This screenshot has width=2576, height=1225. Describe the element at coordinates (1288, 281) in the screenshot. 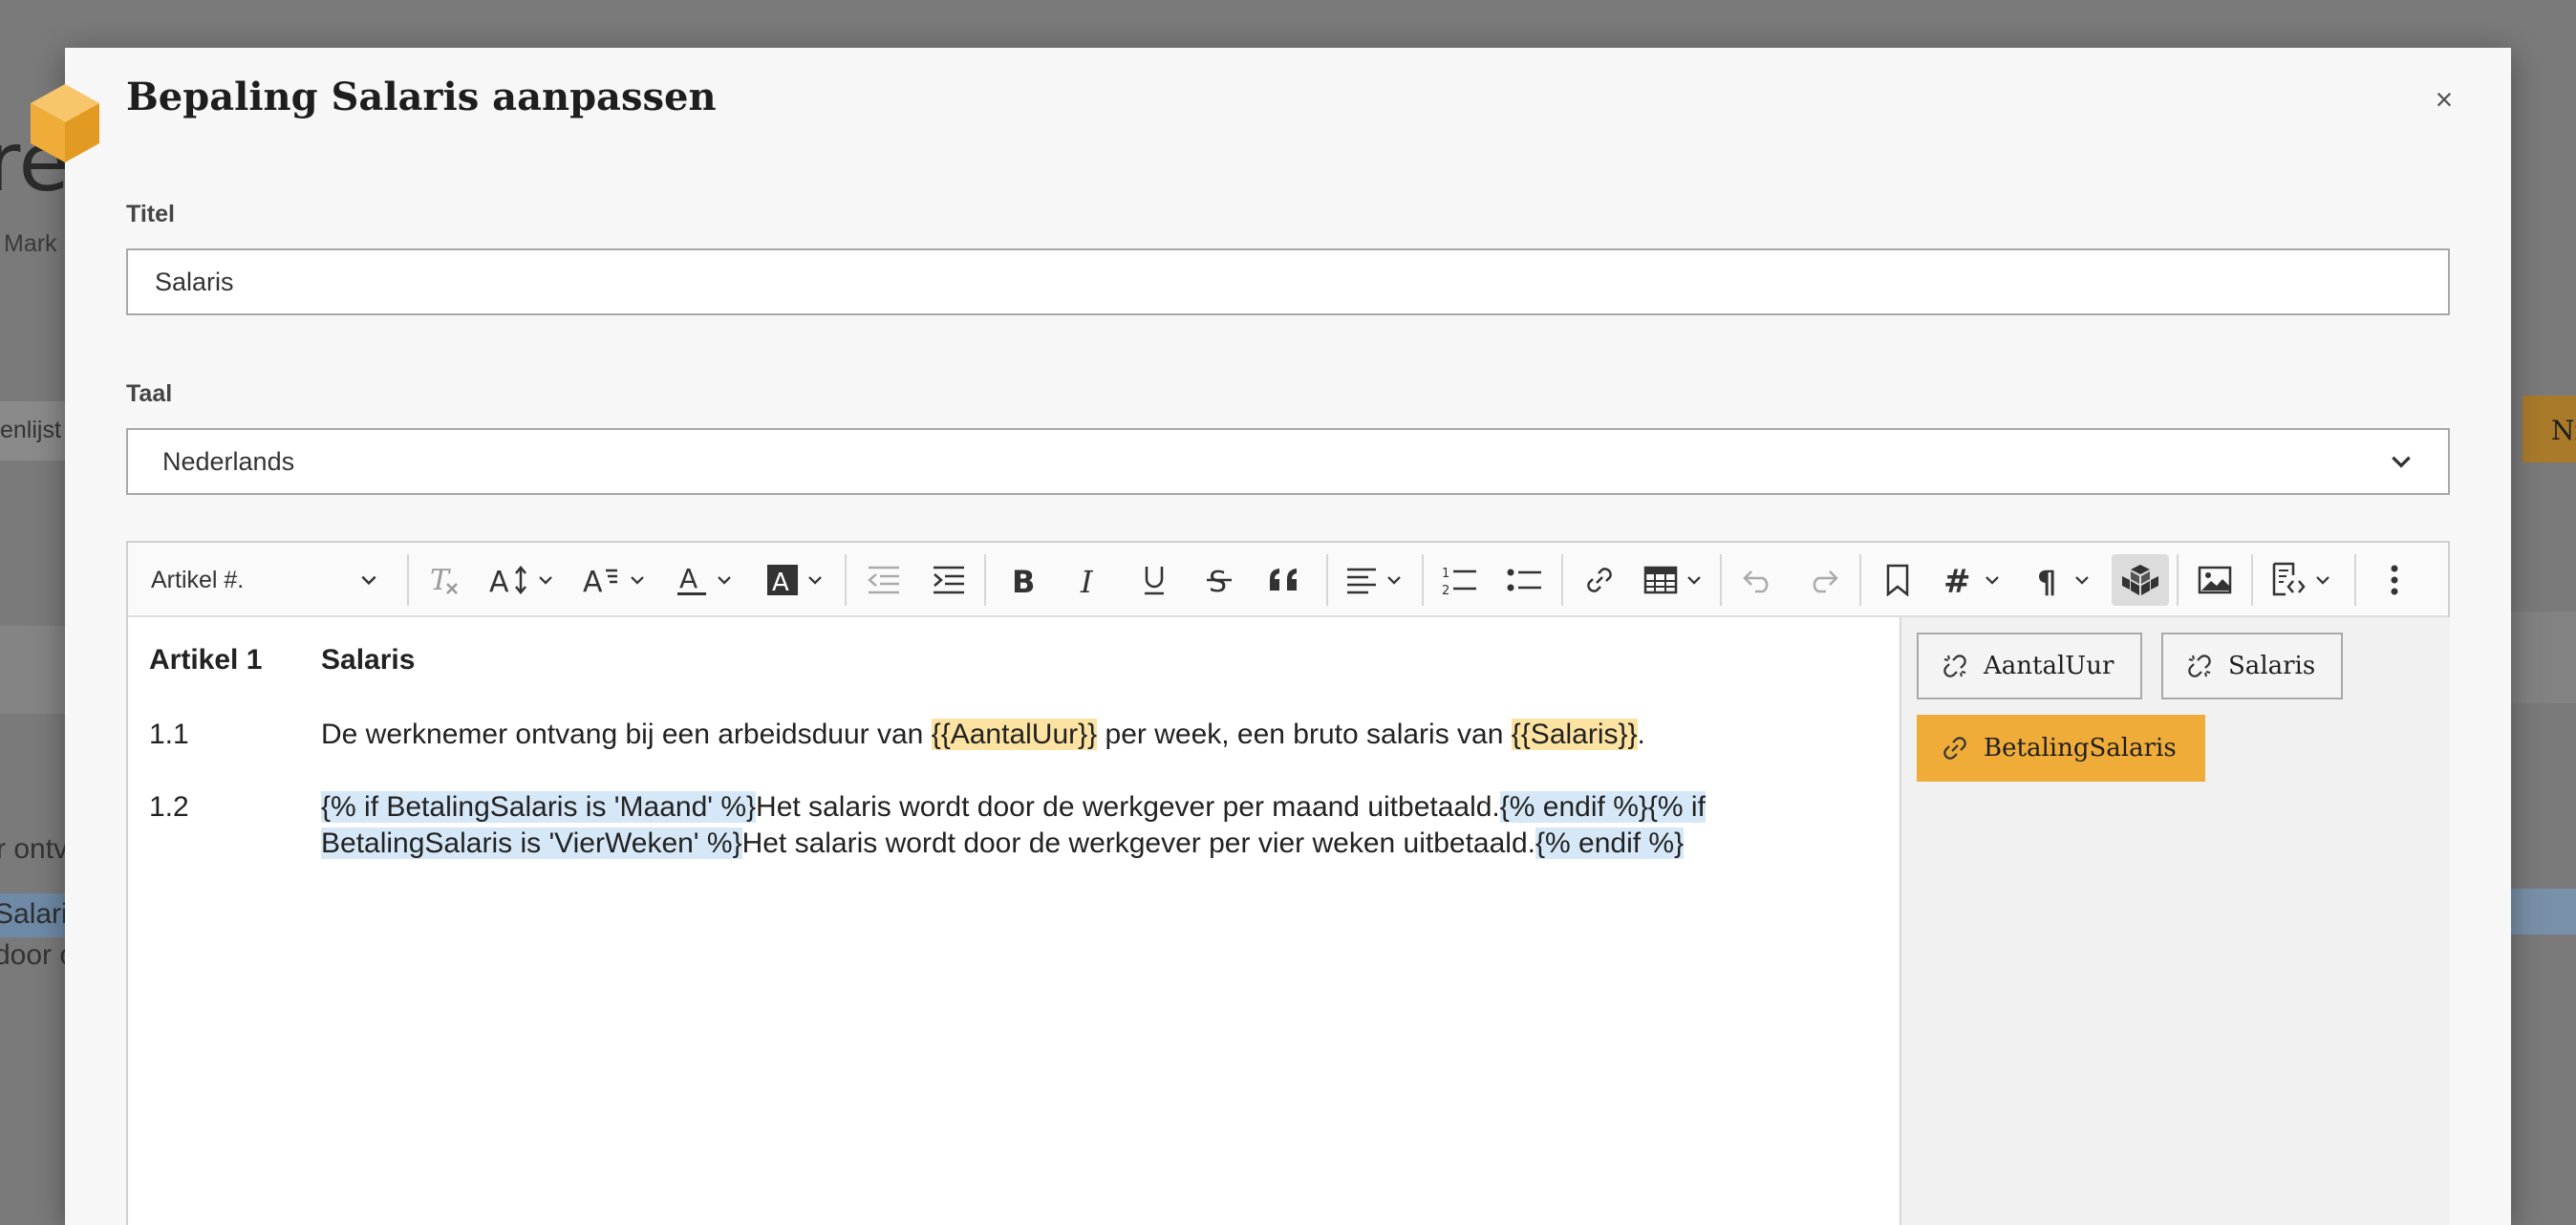

I see `title-input` at that location.